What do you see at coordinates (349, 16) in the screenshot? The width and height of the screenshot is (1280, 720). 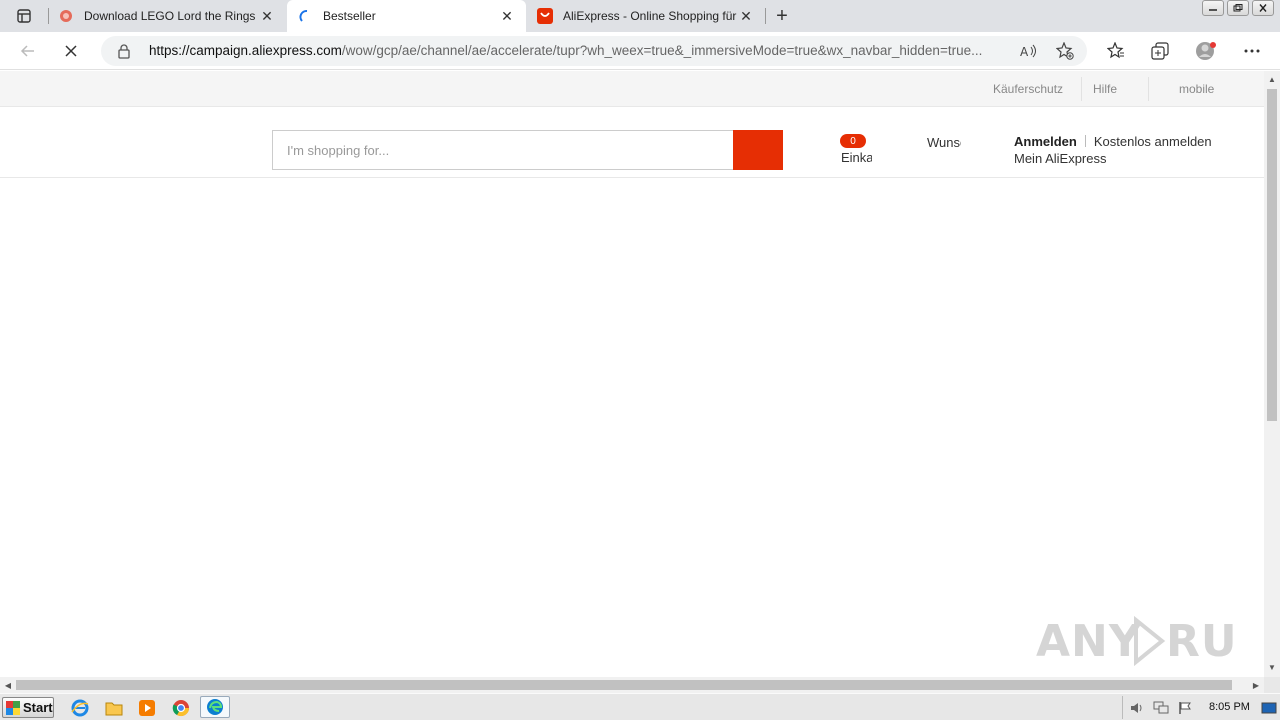 I see `tab-title: Bestseller` at bounding box center [349, 16].